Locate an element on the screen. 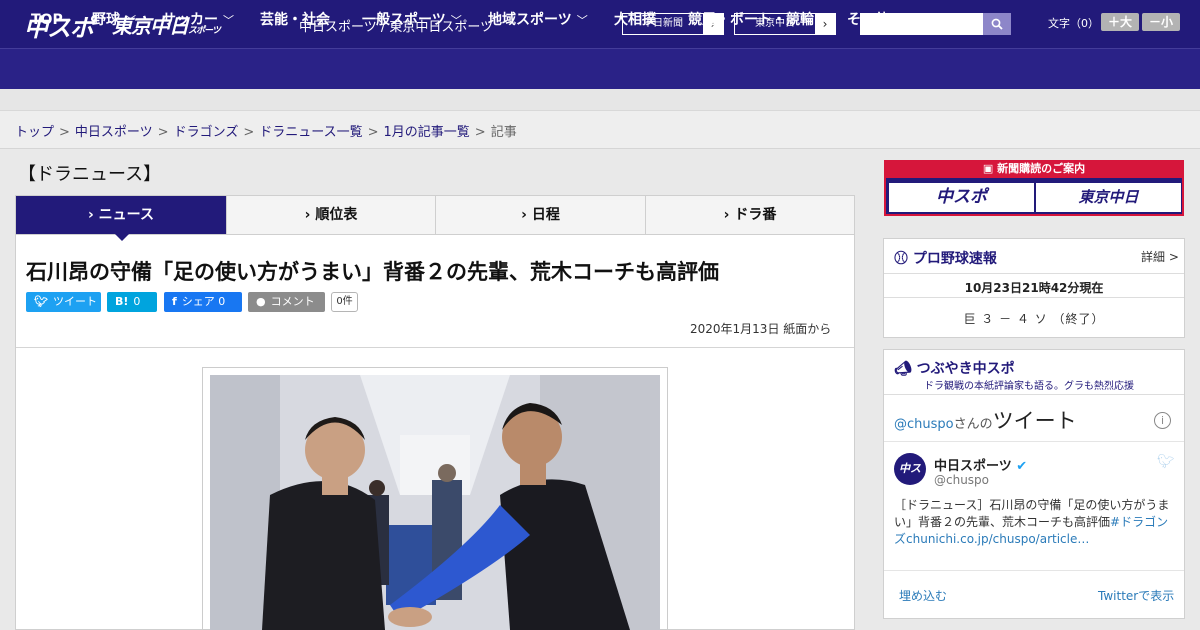  article-headline: 石川昂の守備「足の使い方がうまい」背番２の先輩、荒木コーチも高評価 is located at coordinates (372, 272).